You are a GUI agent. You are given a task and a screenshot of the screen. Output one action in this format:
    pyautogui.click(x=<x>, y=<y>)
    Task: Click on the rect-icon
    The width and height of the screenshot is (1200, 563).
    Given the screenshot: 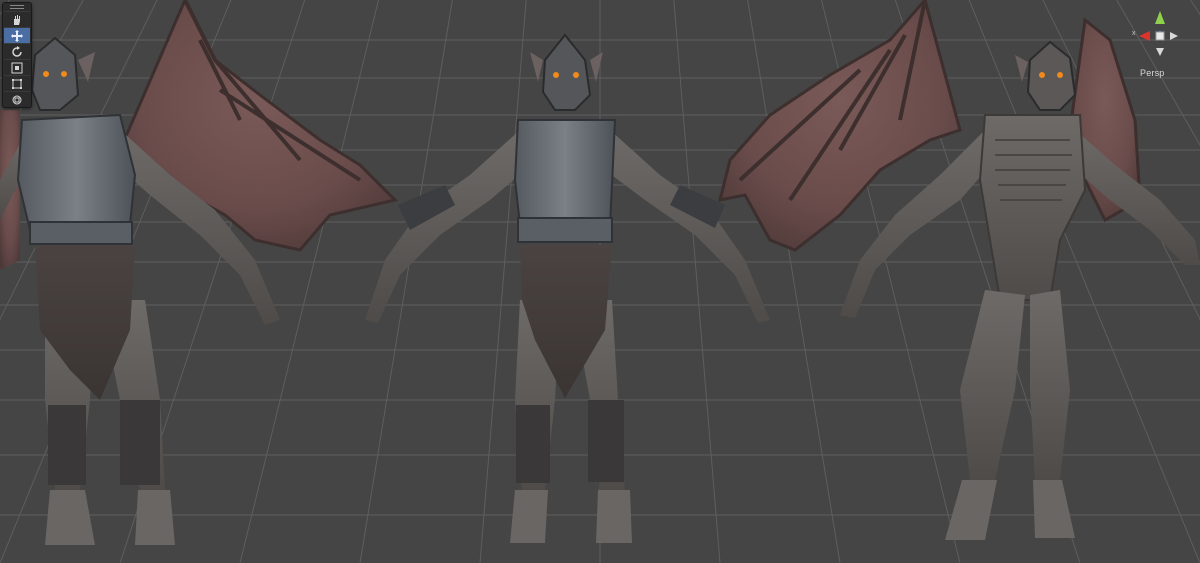 What is the action you would take?
    pyautogui.click(x=17, y=83)
    